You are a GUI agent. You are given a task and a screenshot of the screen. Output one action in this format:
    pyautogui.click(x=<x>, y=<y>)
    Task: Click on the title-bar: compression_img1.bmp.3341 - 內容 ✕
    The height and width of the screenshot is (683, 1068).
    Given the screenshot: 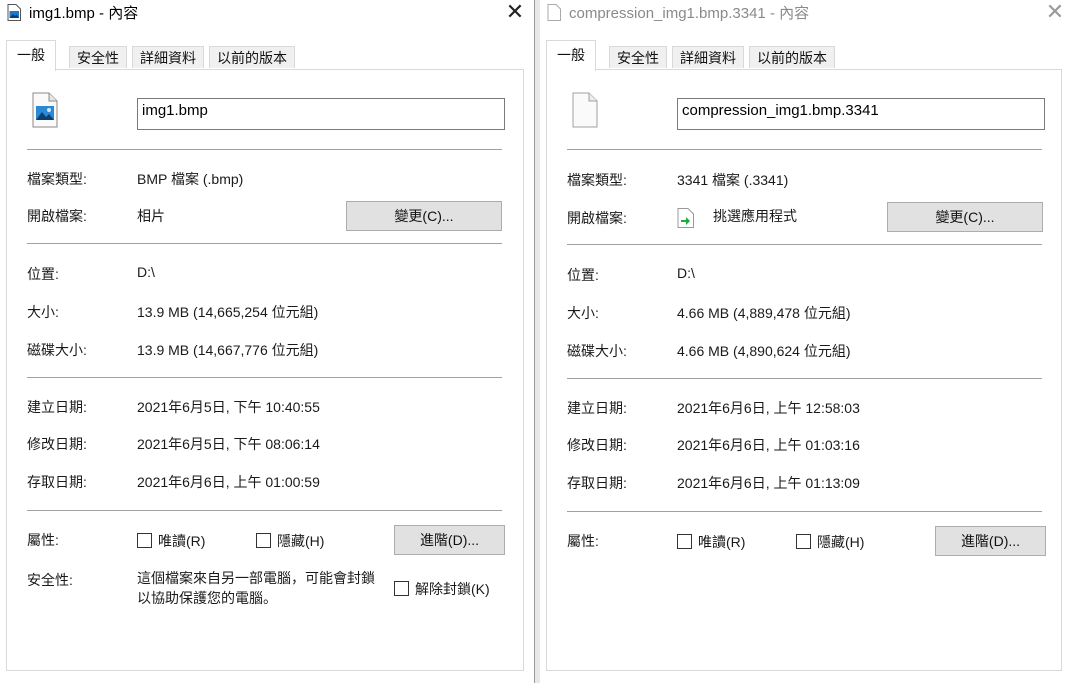 What is the action you would take?
    pyautogui.click(x=804, y=13)
    